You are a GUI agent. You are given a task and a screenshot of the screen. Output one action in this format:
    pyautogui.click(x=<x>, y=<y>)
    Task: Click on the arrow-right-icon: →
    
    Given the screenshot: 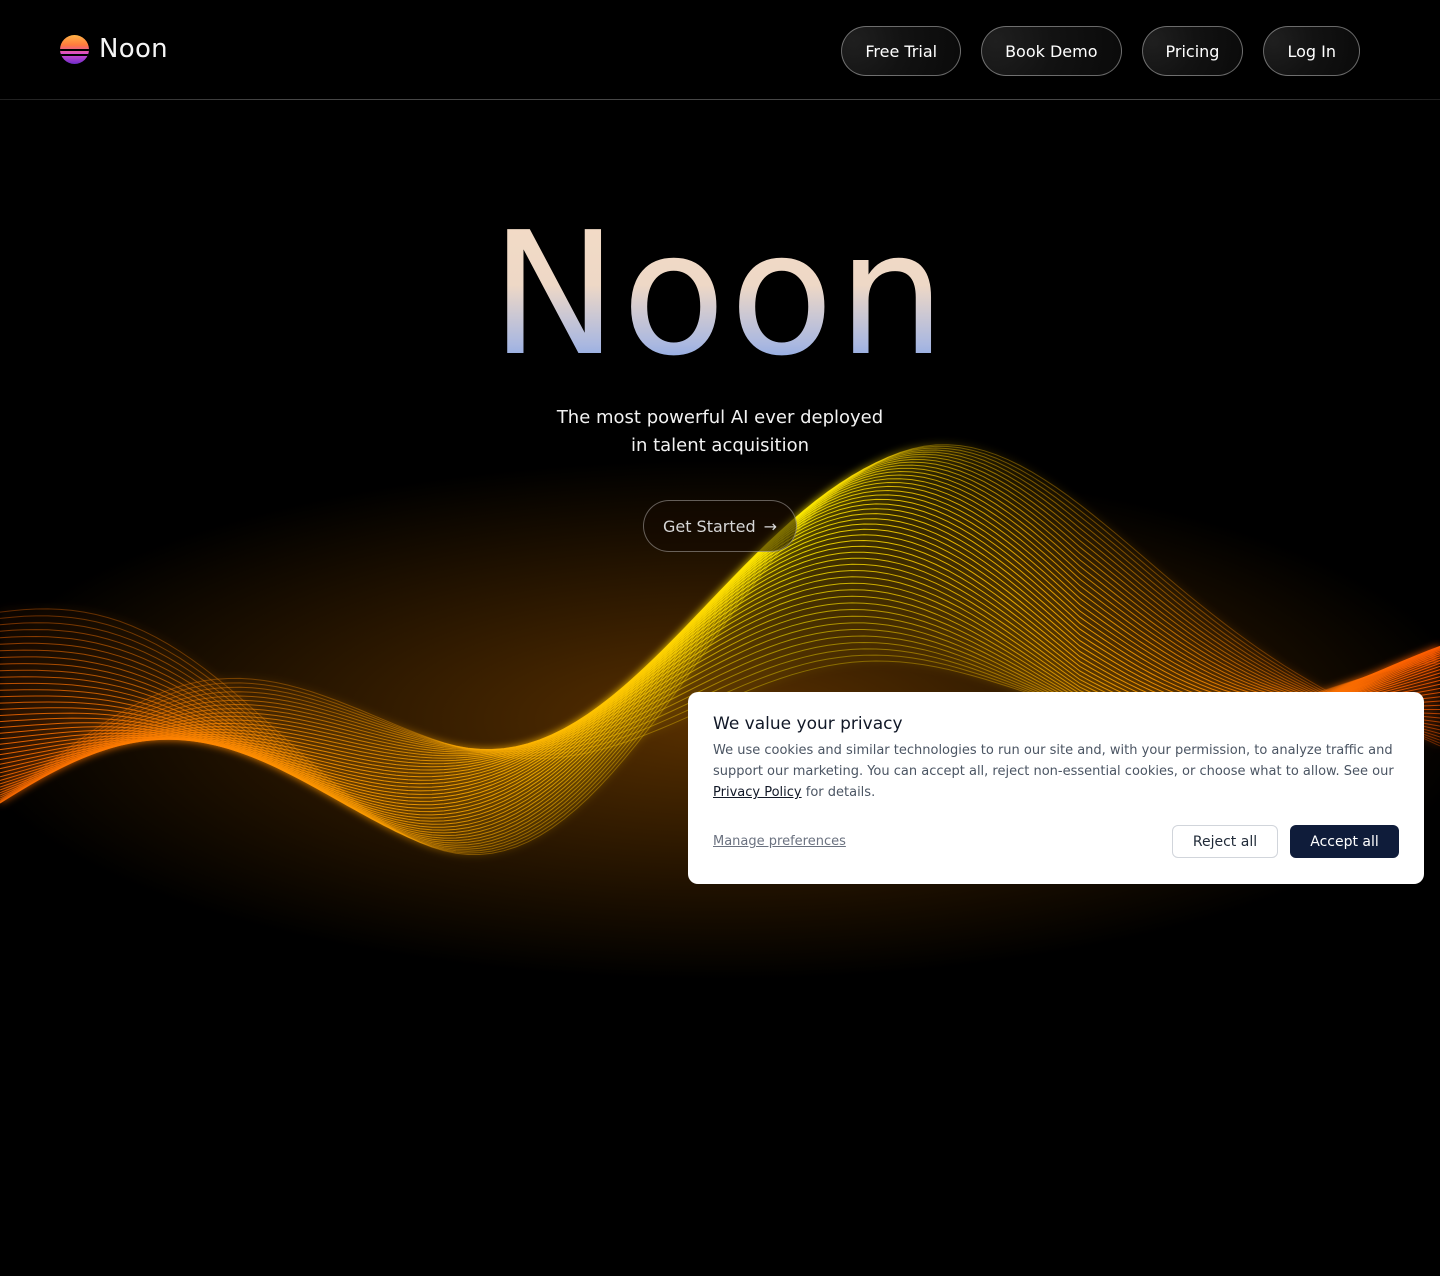 What is the action you would take?
    pyautogui.click(x=770, y=526)
    